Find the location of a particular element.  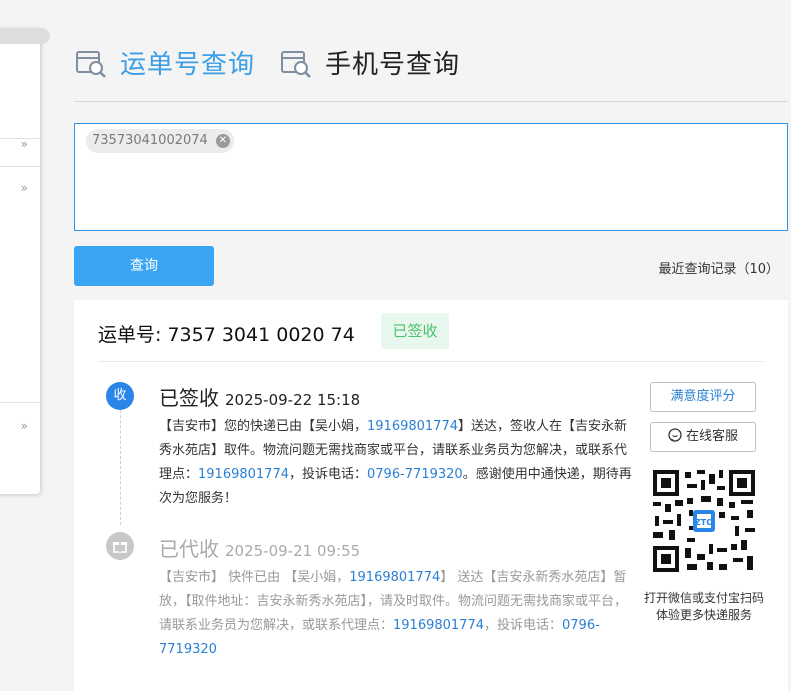

event-text: 【吉安市】您的快递已由【吴小娟， is located at coordinates (263, 426).